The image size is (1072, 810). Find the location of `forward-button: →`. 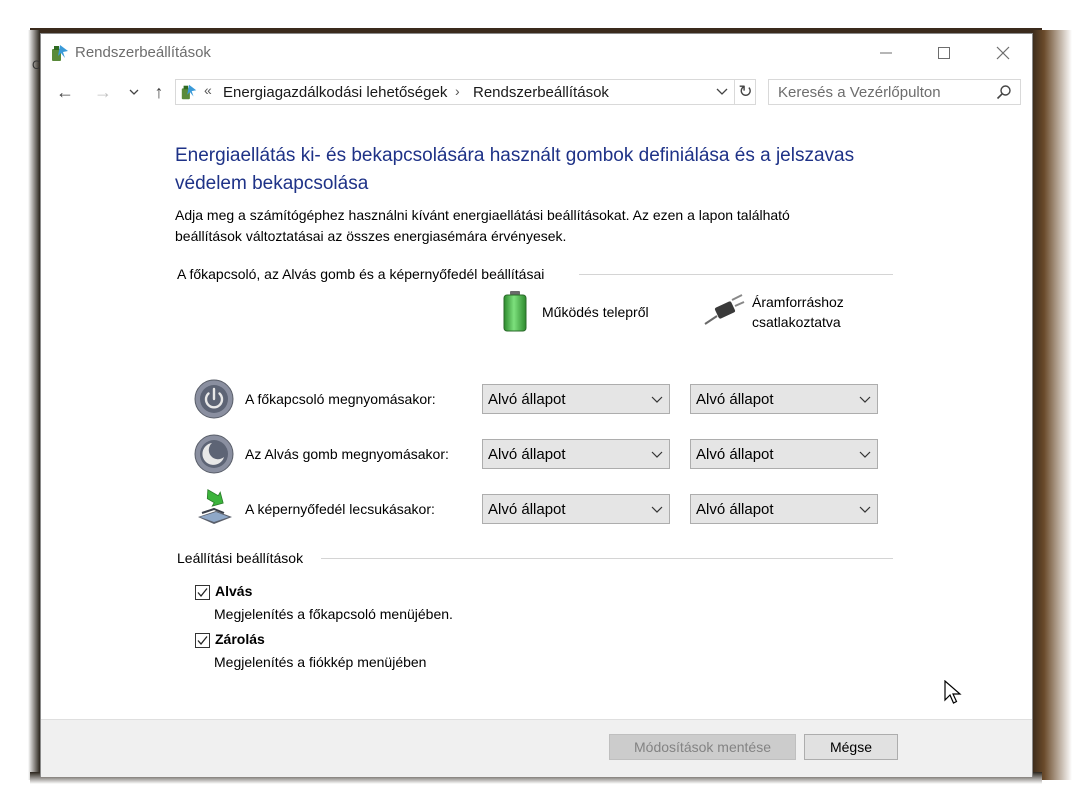

forward-button: → is located at coordinates (103, 92).